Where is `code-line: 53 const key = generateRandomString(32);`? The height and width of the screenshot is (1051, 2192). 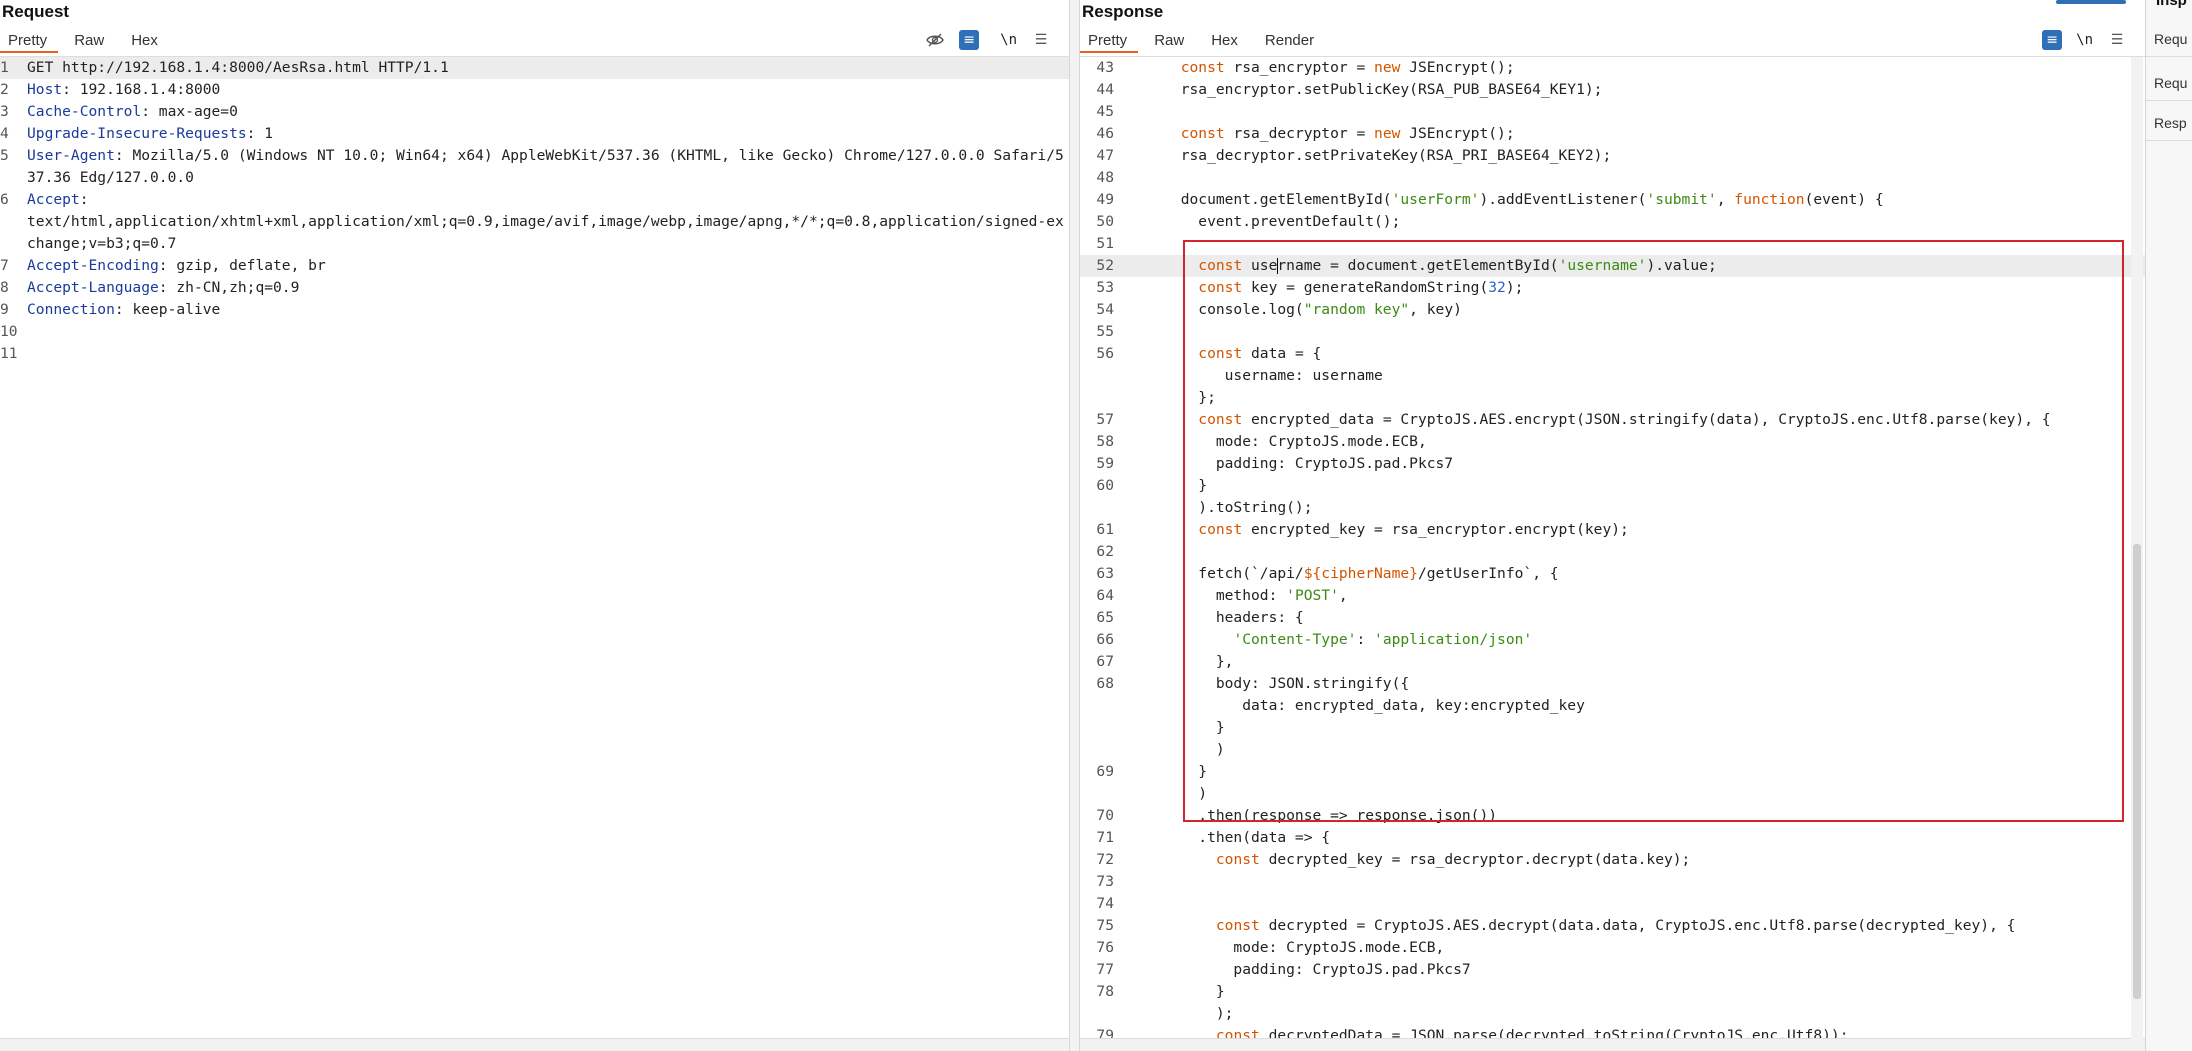
code-line: 53 const key = generateRandomString(32); is located at coordinates (1612, 288).